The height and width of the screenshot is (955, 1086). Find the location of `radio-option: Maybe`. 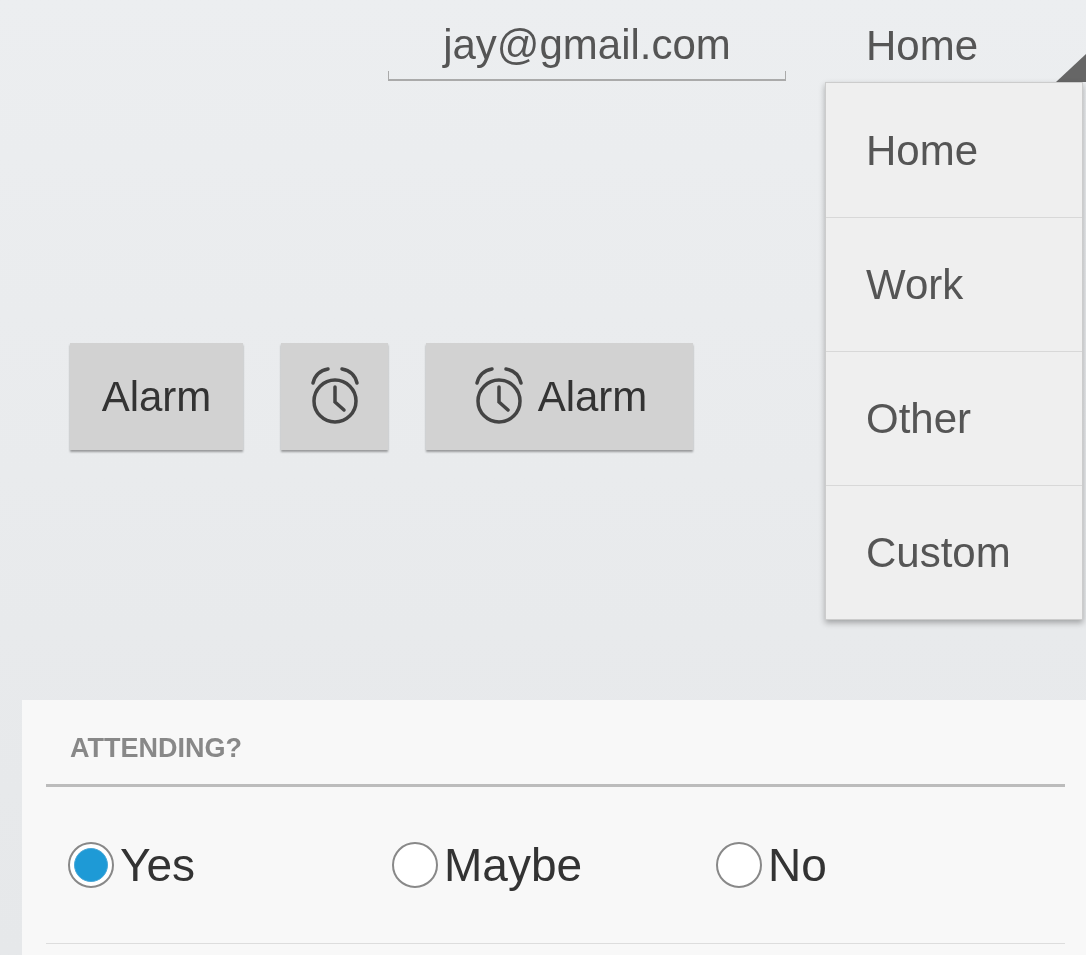

radio-option: Maybe is located at coordinates (554, 865).